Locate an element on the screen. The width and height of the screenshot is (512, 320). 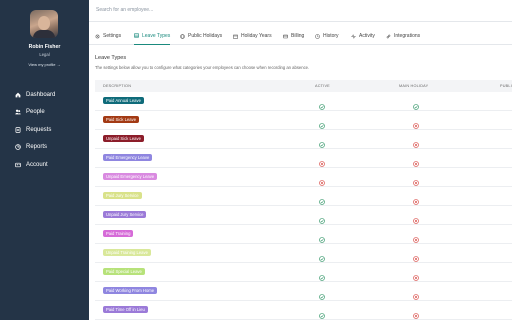
table-row: Unpaid Jury Service is located at coordinates (303, 215).